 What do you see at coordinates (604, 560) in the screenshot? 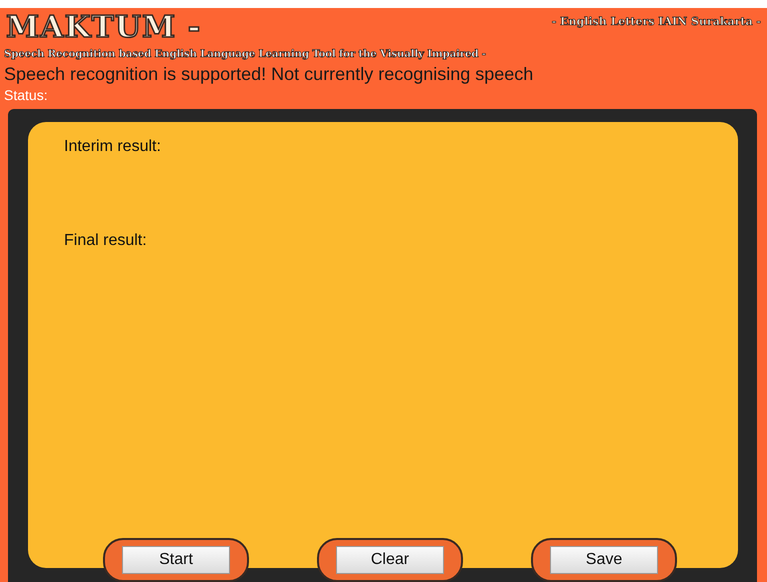
I see `action-button: Save` at bounding box center [604, 560].